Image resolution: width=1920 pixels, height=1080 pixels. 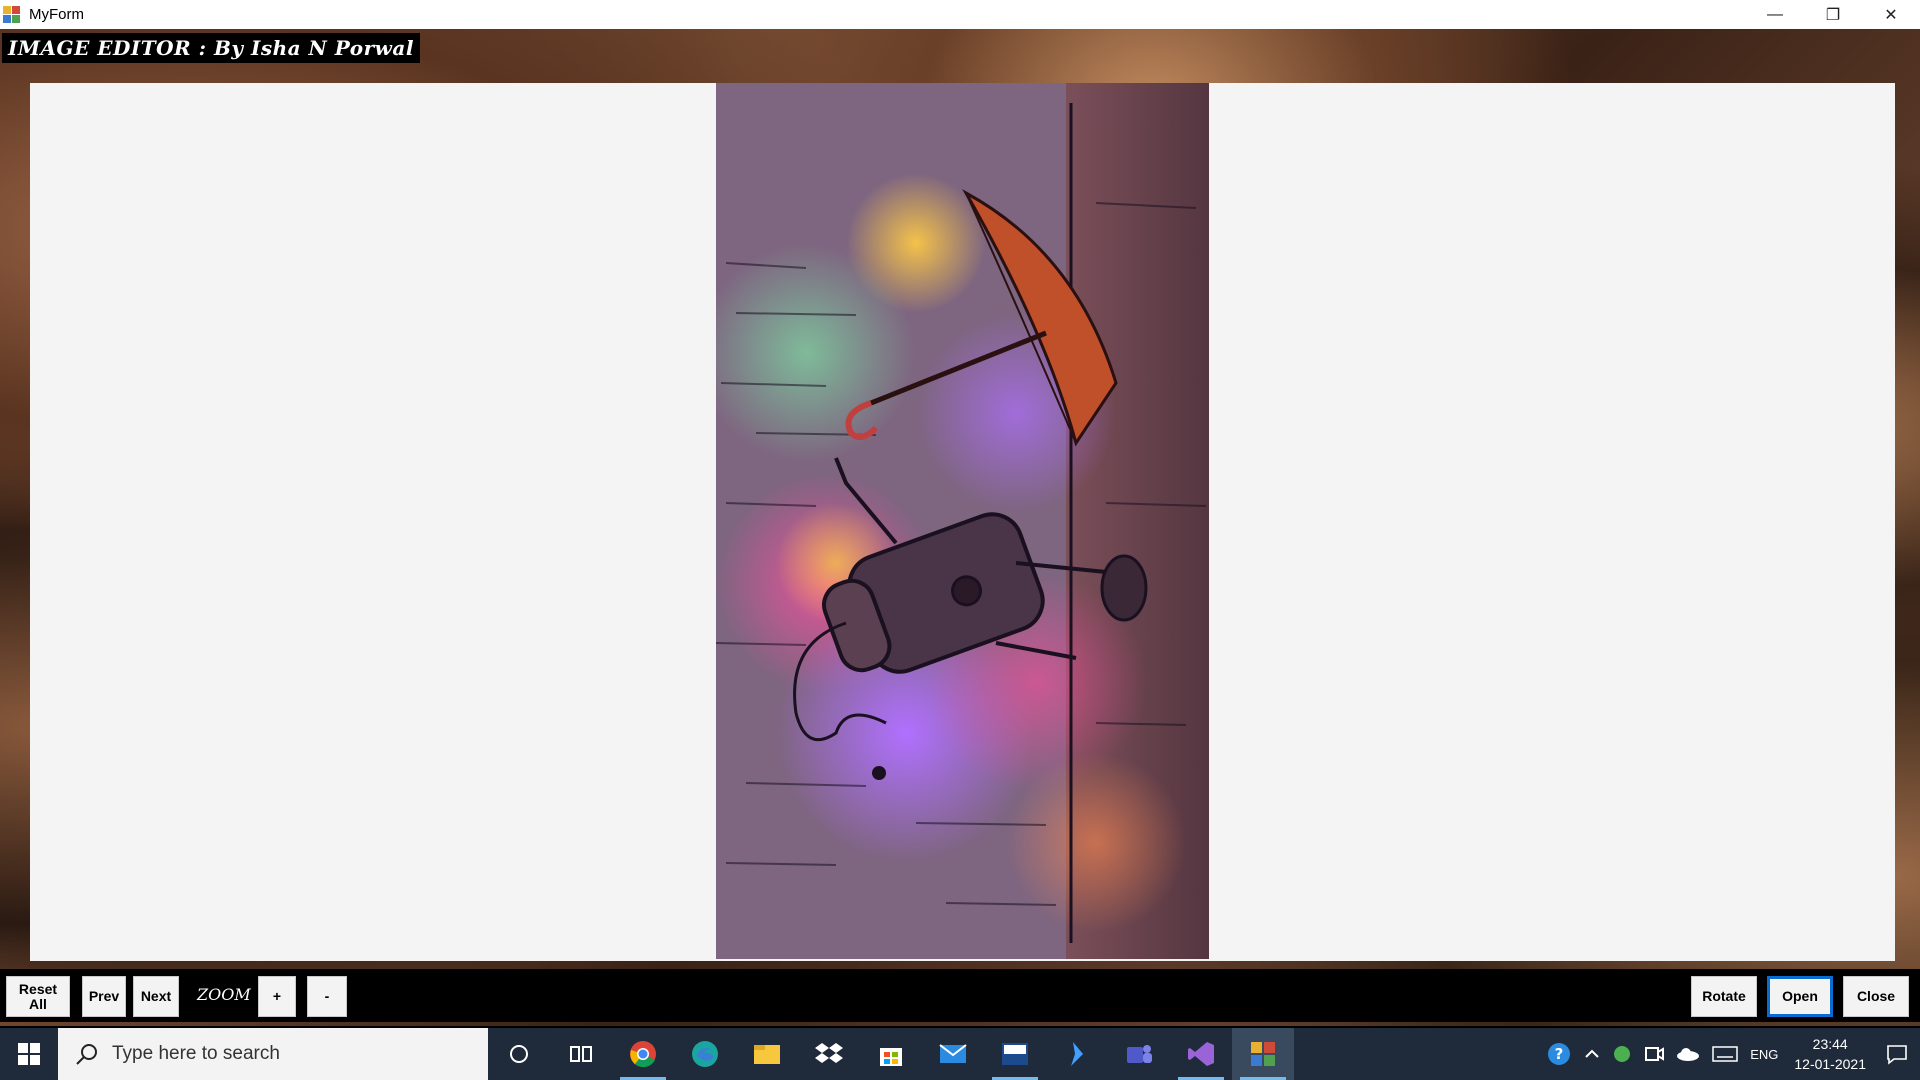 I want to click on app-icon, so click(x=12, y=14).